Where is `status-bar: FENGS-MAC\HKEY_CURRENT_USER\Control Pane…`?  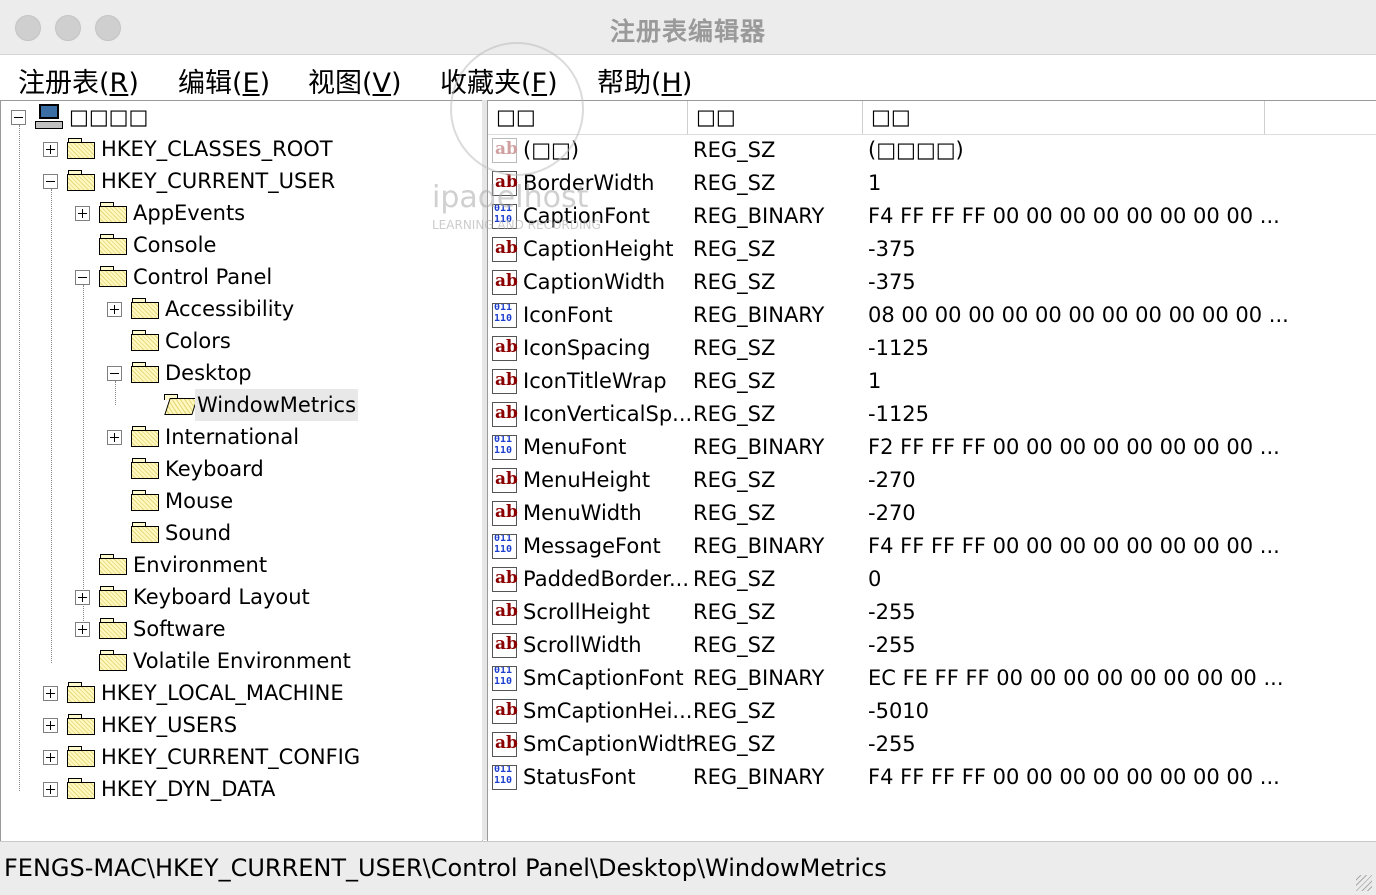
status-bar: FENGS-MAC\HKEY_CURRENT_USER\Control Pane… is located at coordinates (688, 868).